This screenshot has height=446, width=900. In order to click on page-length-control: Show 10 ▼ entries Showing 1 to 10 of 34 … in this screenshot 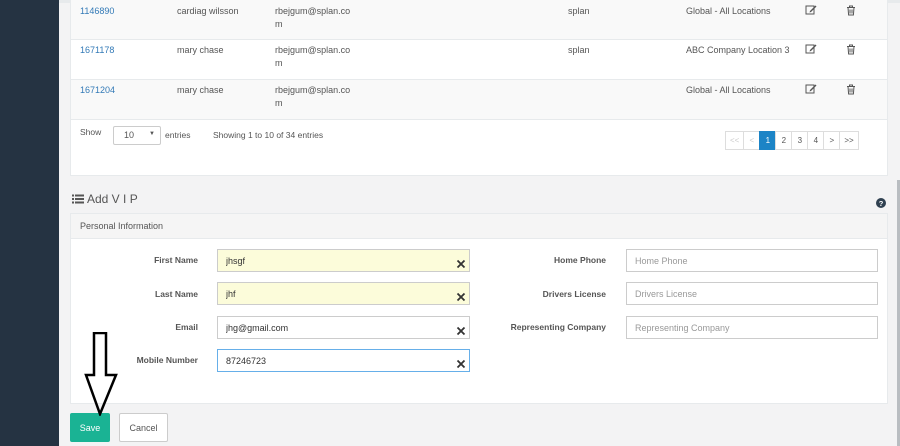, I will do `click(201, 135)`.